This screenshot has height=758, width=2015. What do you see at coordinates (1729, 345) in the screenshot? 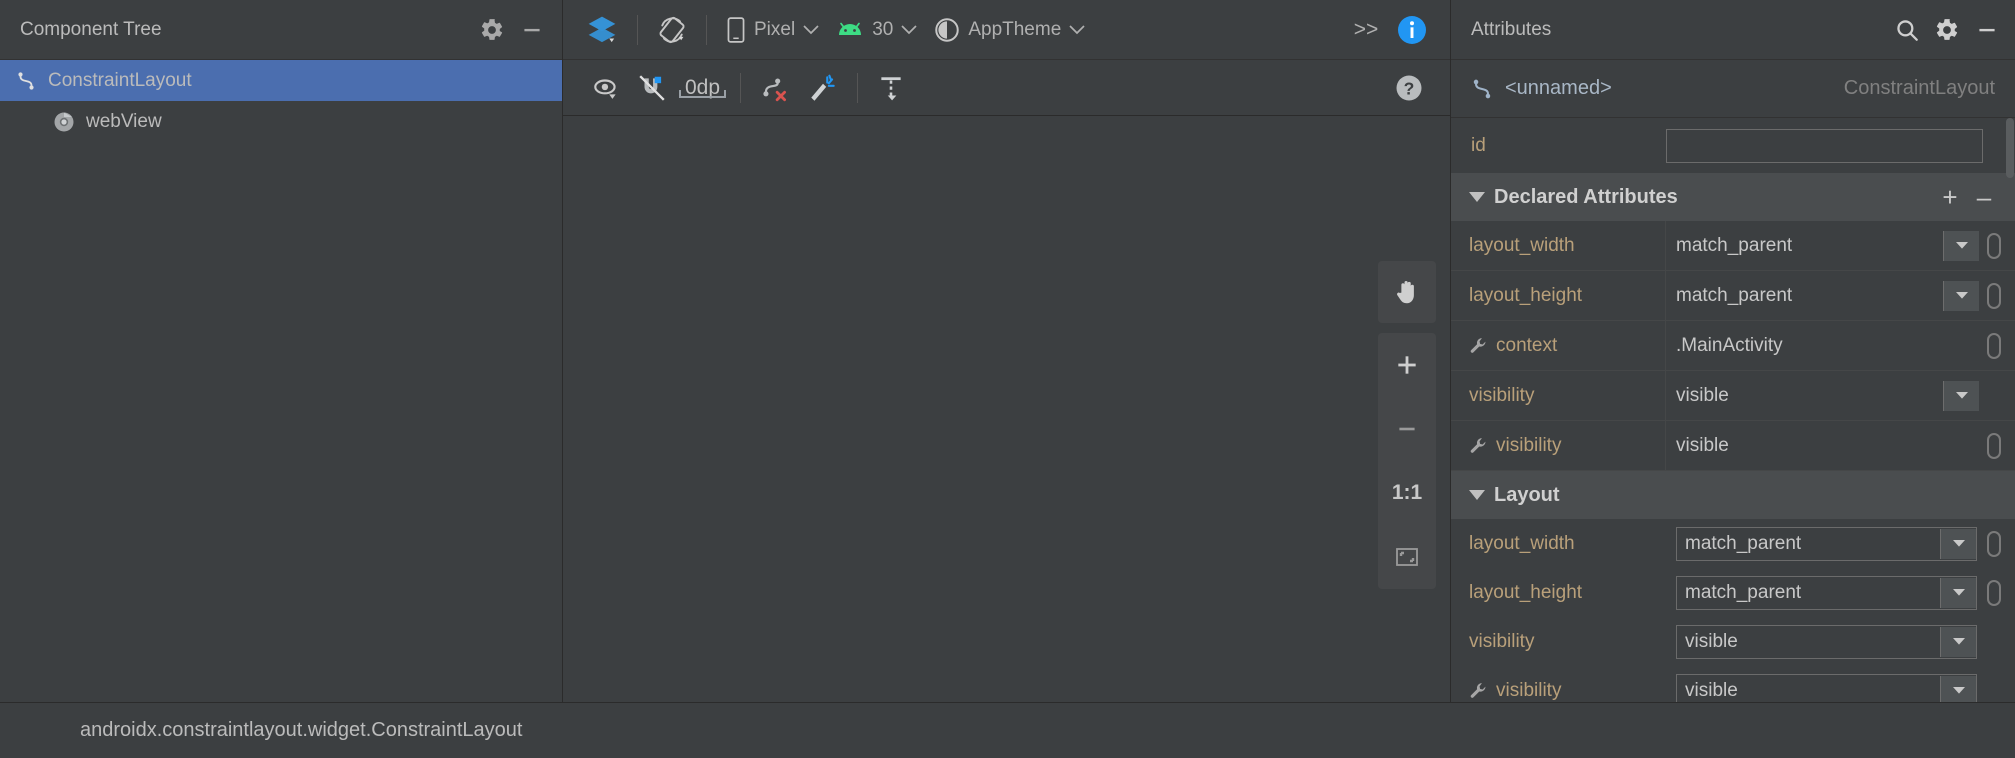
I see `attribute-value: .MainActivity` at bounding box center [1729, 345].